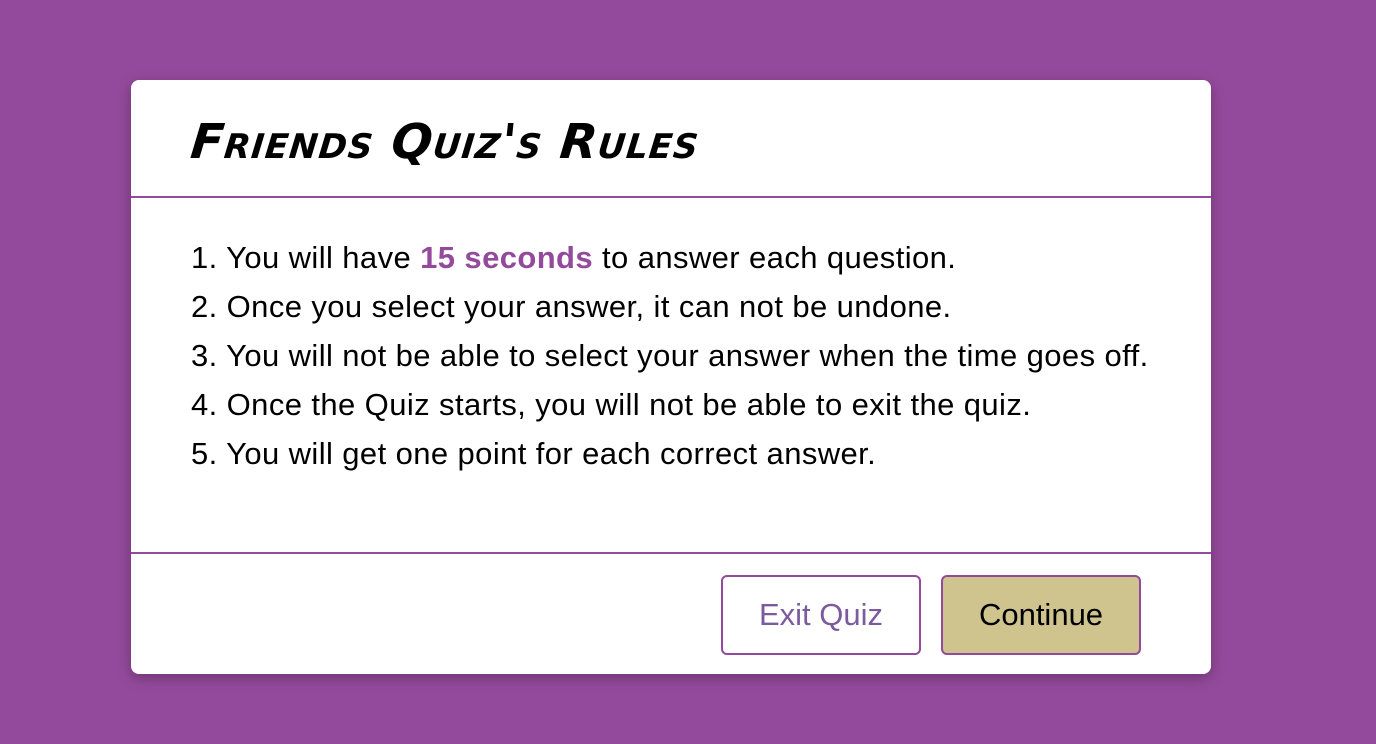  I want to click on rule-number: 5., so click(204, 453).